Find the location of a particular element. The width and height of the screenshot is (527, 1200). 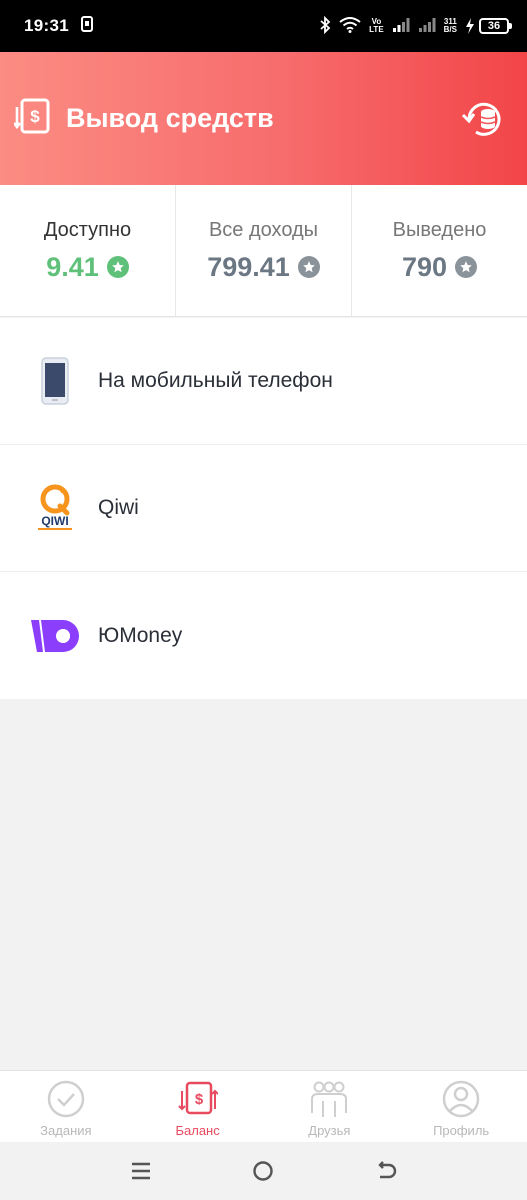

stat-label: Все доходы is located at coordinates (263, 229).